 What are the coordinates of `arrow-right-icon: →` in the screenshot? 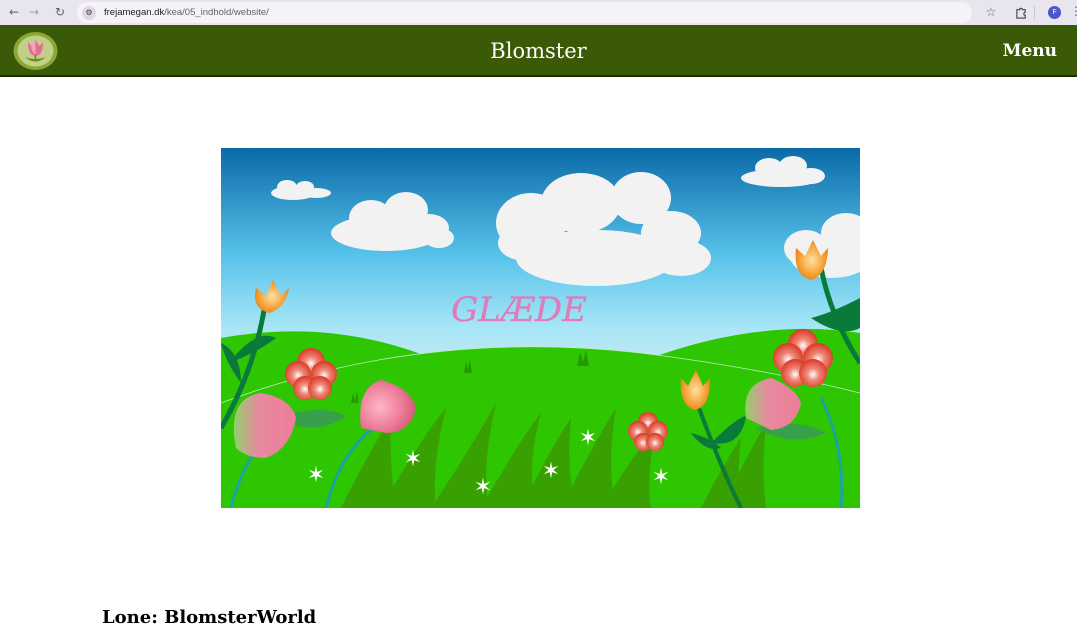 It's located at (34, 12).